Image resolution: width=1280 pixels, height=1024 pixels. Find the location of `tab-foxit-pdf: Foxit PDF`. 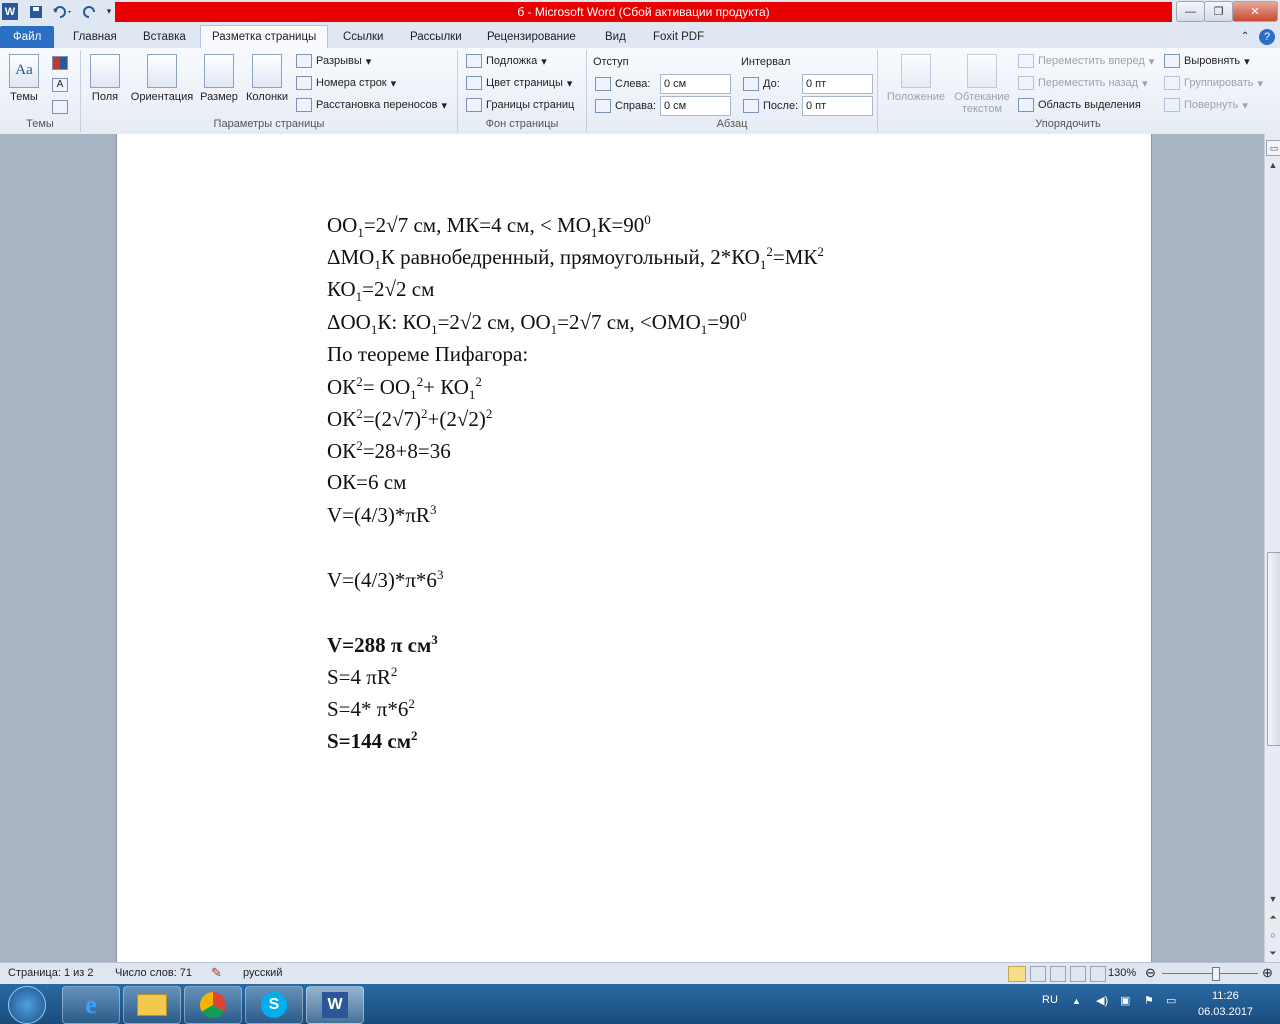

tab-foxit-pdf: Foxit PDF is located at coordinates (678, 37).